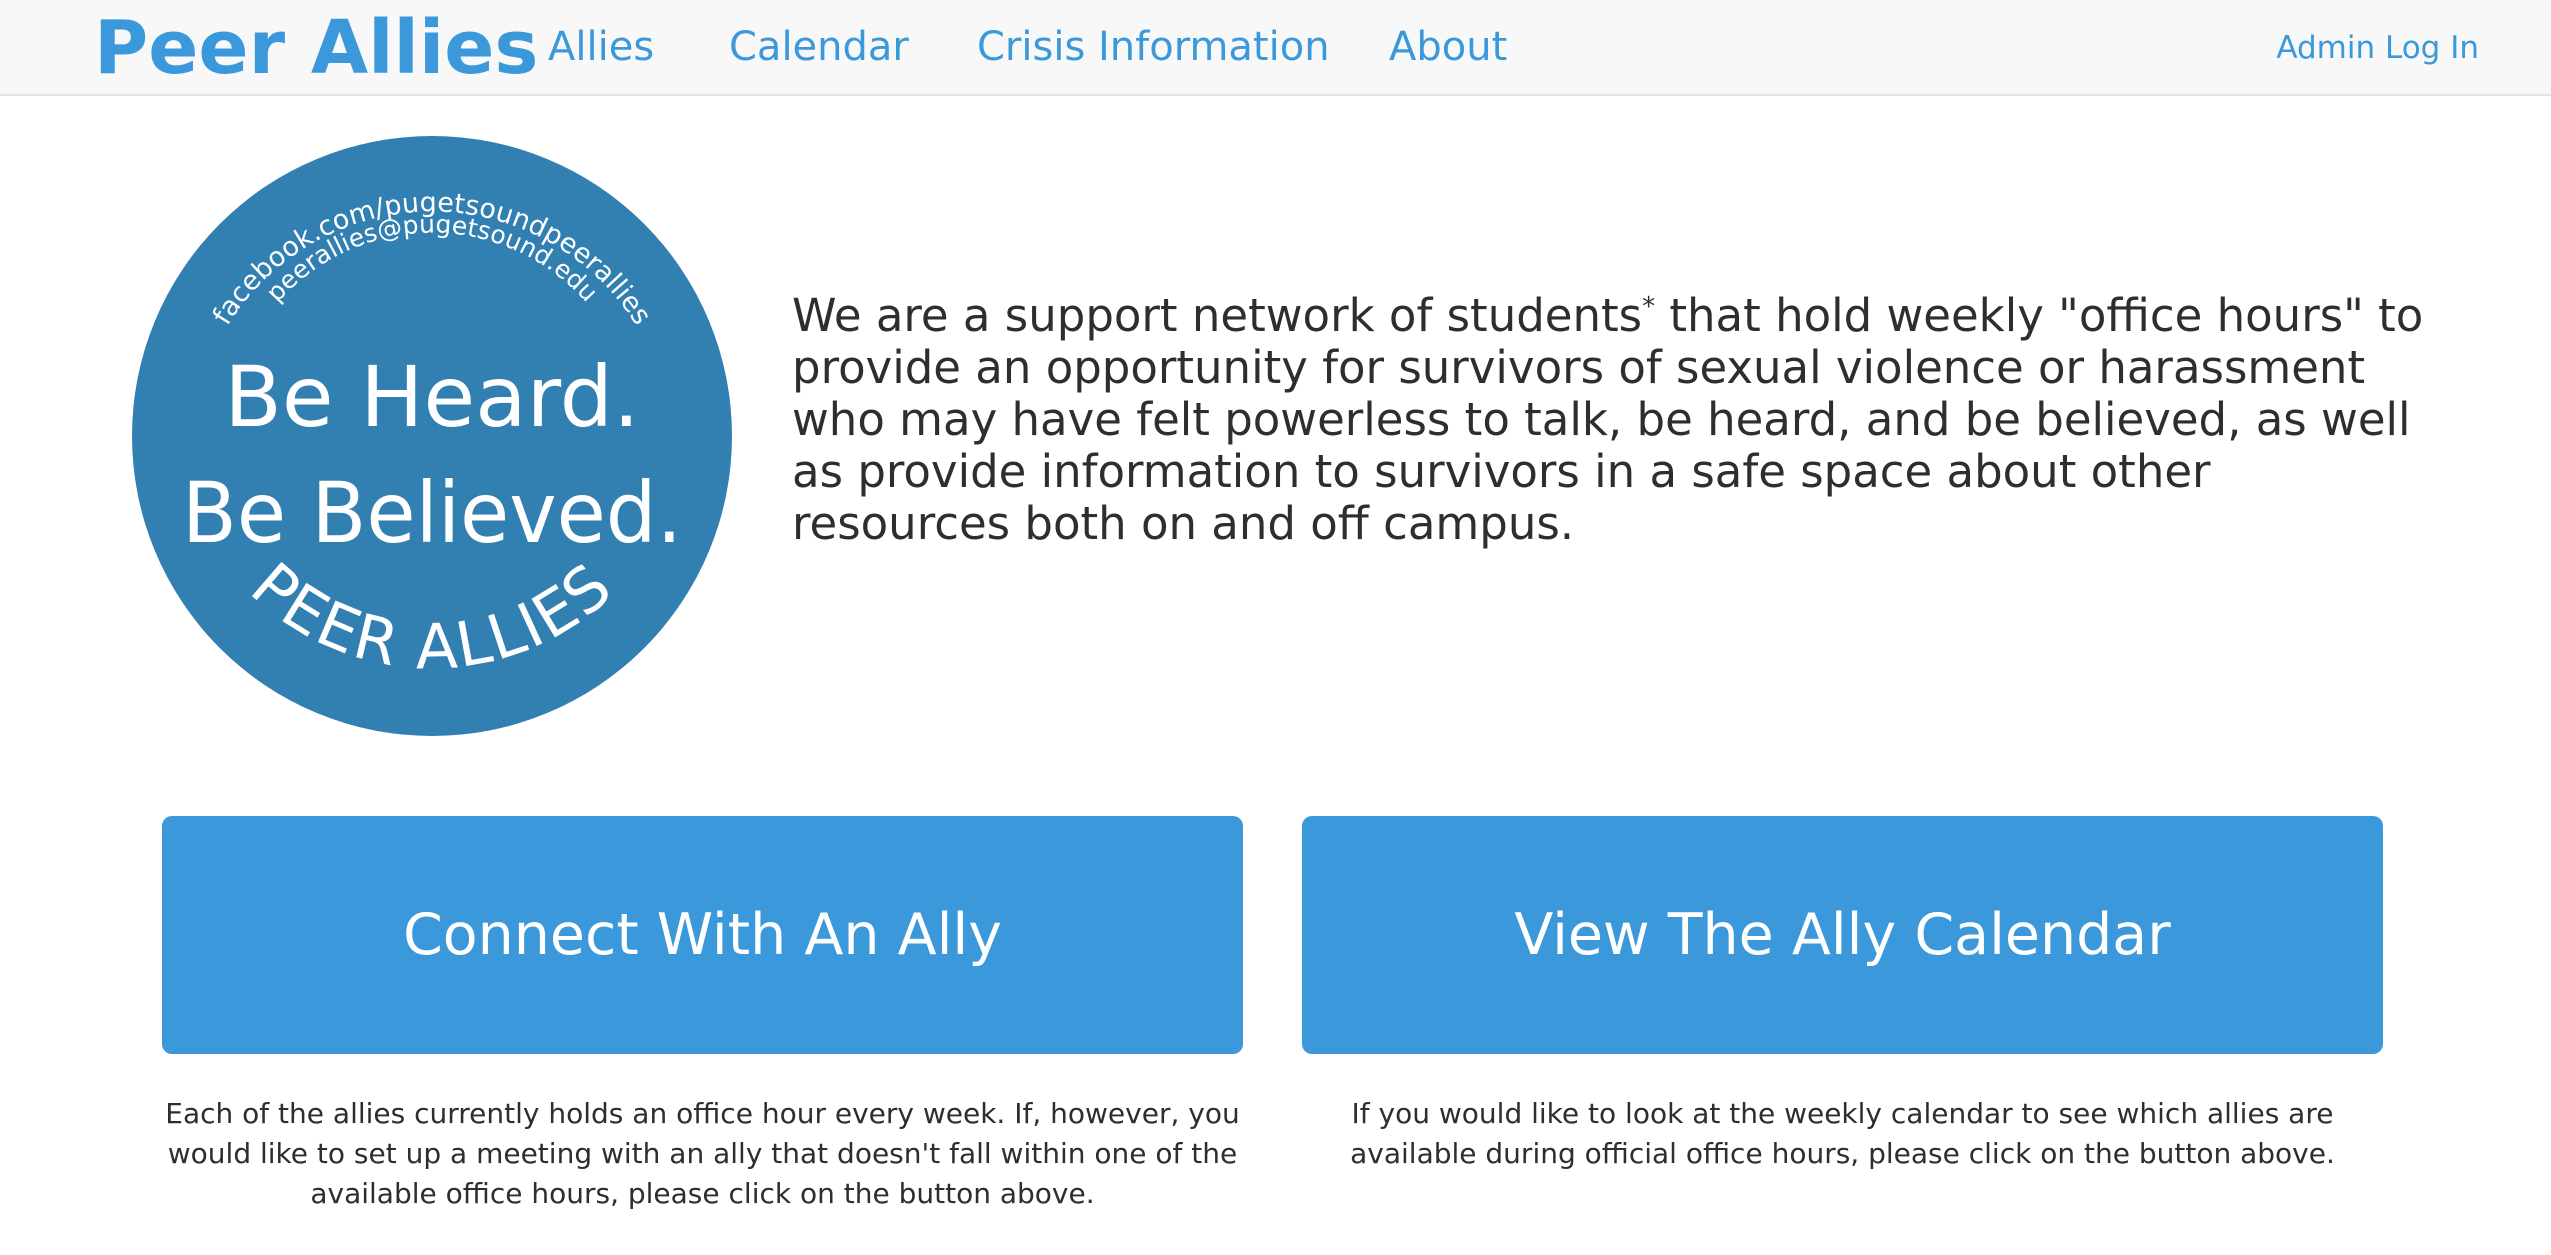 The height and width of the screenshot is (1255, 2551). I want to click on nav-link-about: About, so click(1448, 47).